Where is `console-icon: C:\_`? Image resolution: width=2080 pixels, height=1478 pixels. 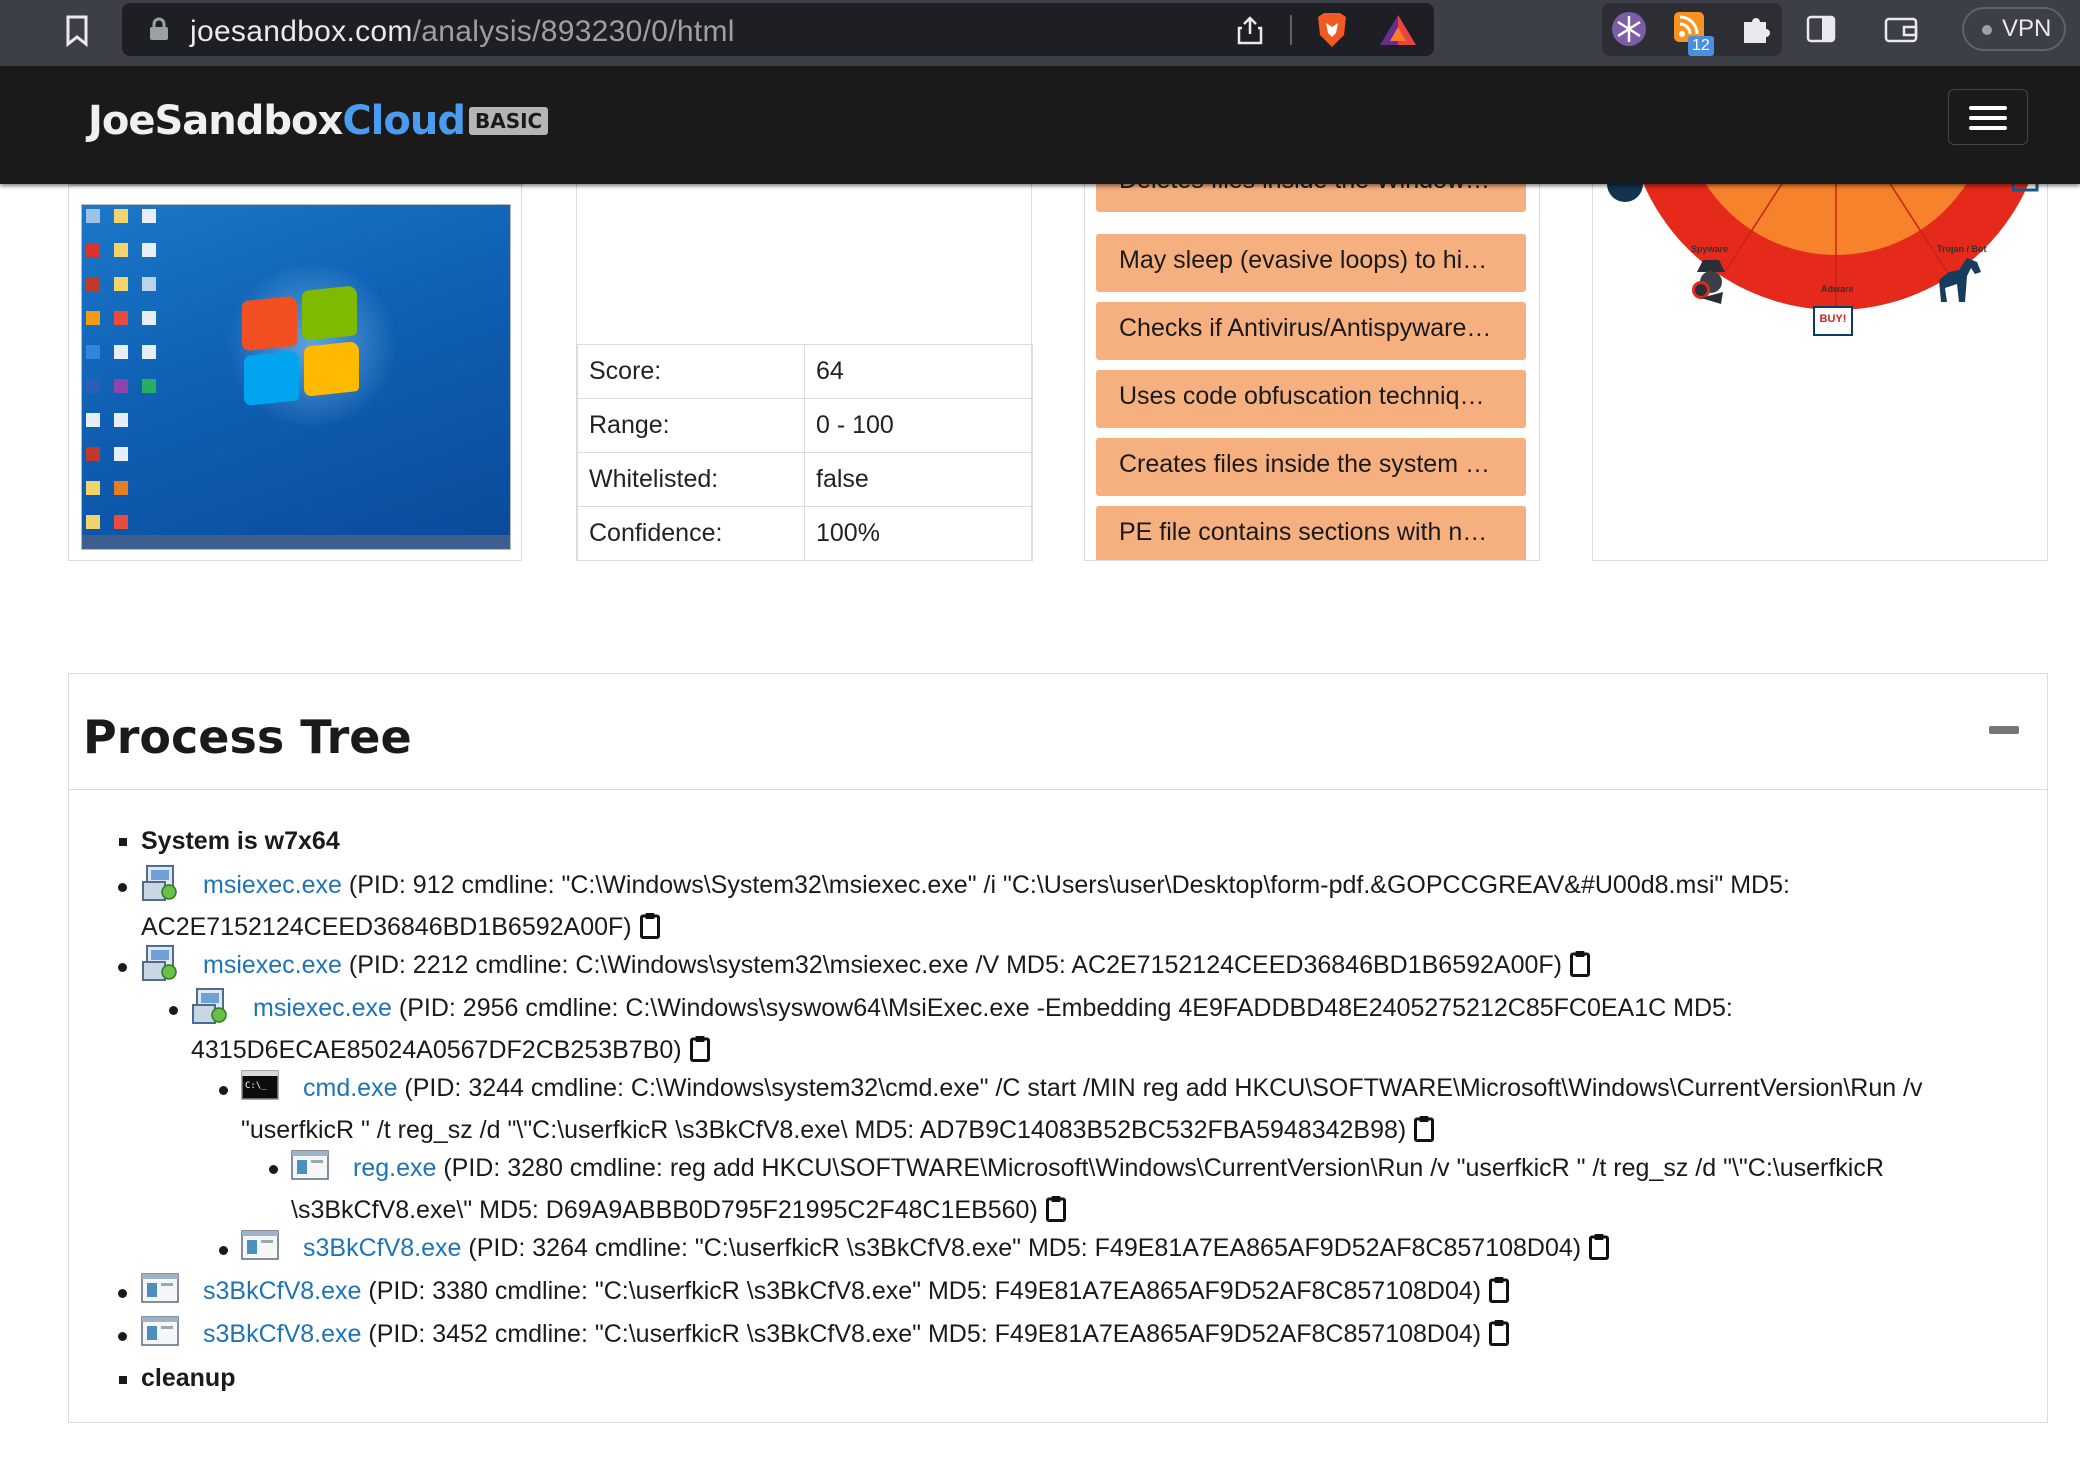
console-icon: C:\_ is located at coordinates (260, 1085).